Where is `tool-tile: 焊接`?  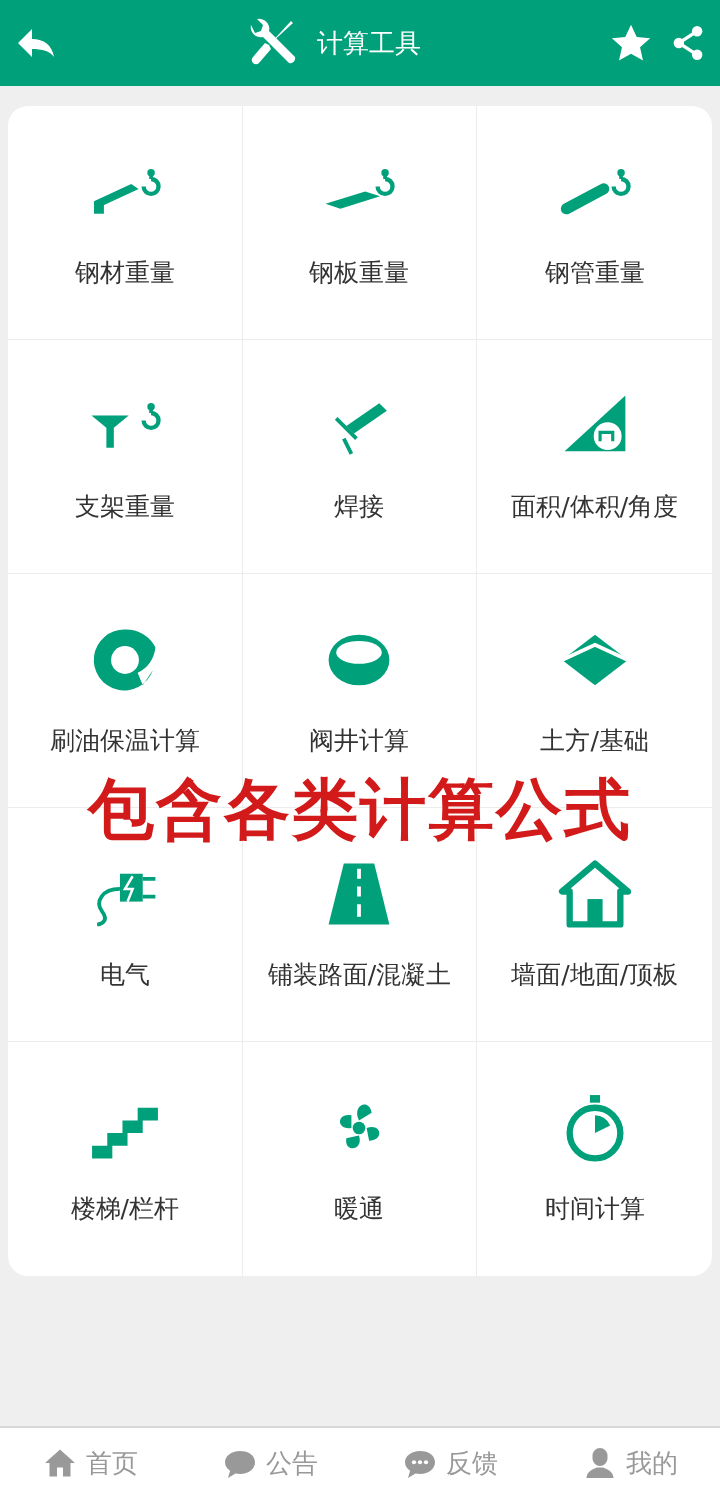
tool-tile: 焊接 is located at coordinates (360, 457).